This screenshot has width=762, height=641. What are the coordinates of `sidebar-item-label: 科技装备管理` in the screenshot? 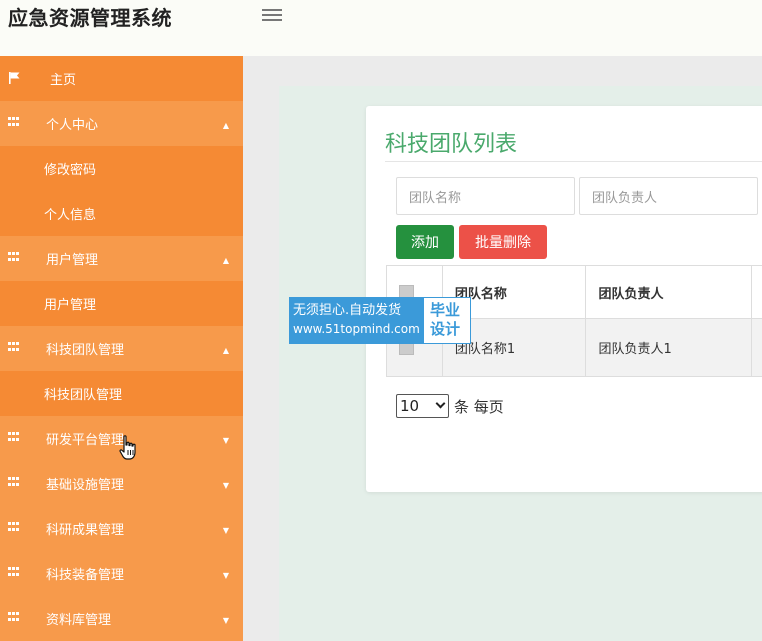 It's located at (85, 575).